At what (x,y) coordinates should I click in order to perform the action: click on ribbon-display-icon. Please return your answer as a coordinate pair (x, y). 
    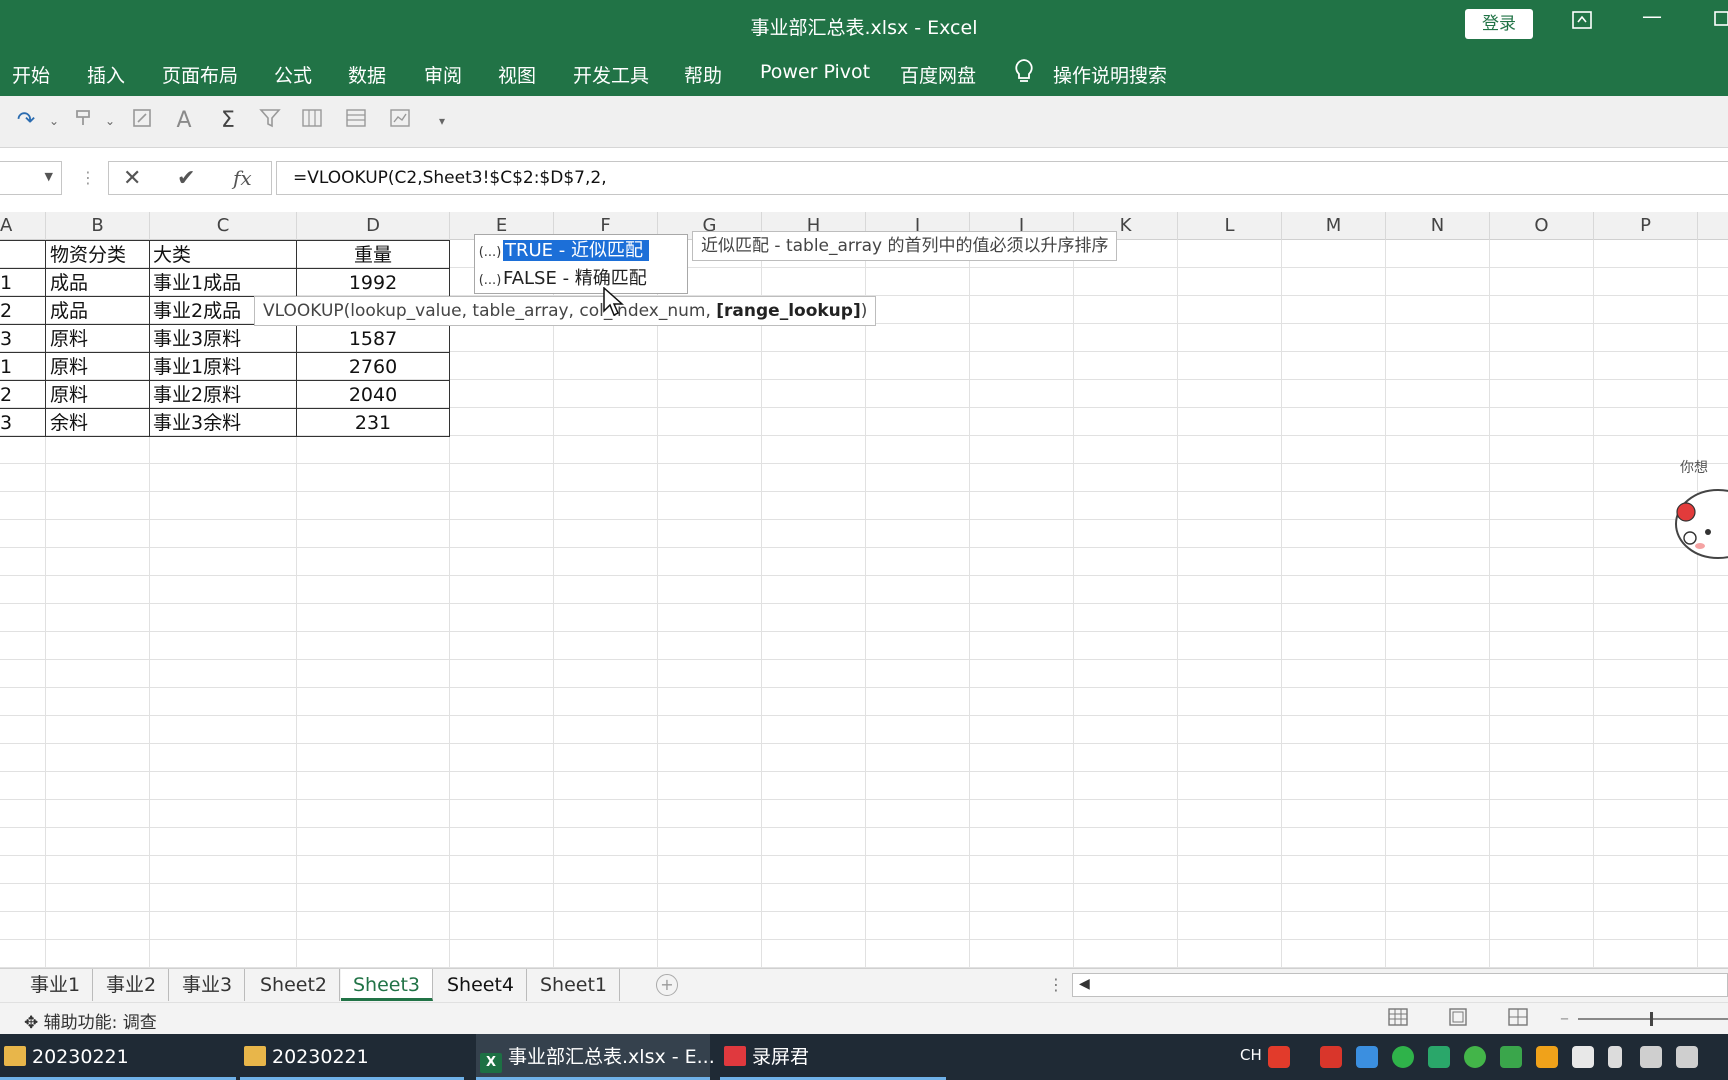
    Looking at the image, I should click on (1582, 22).